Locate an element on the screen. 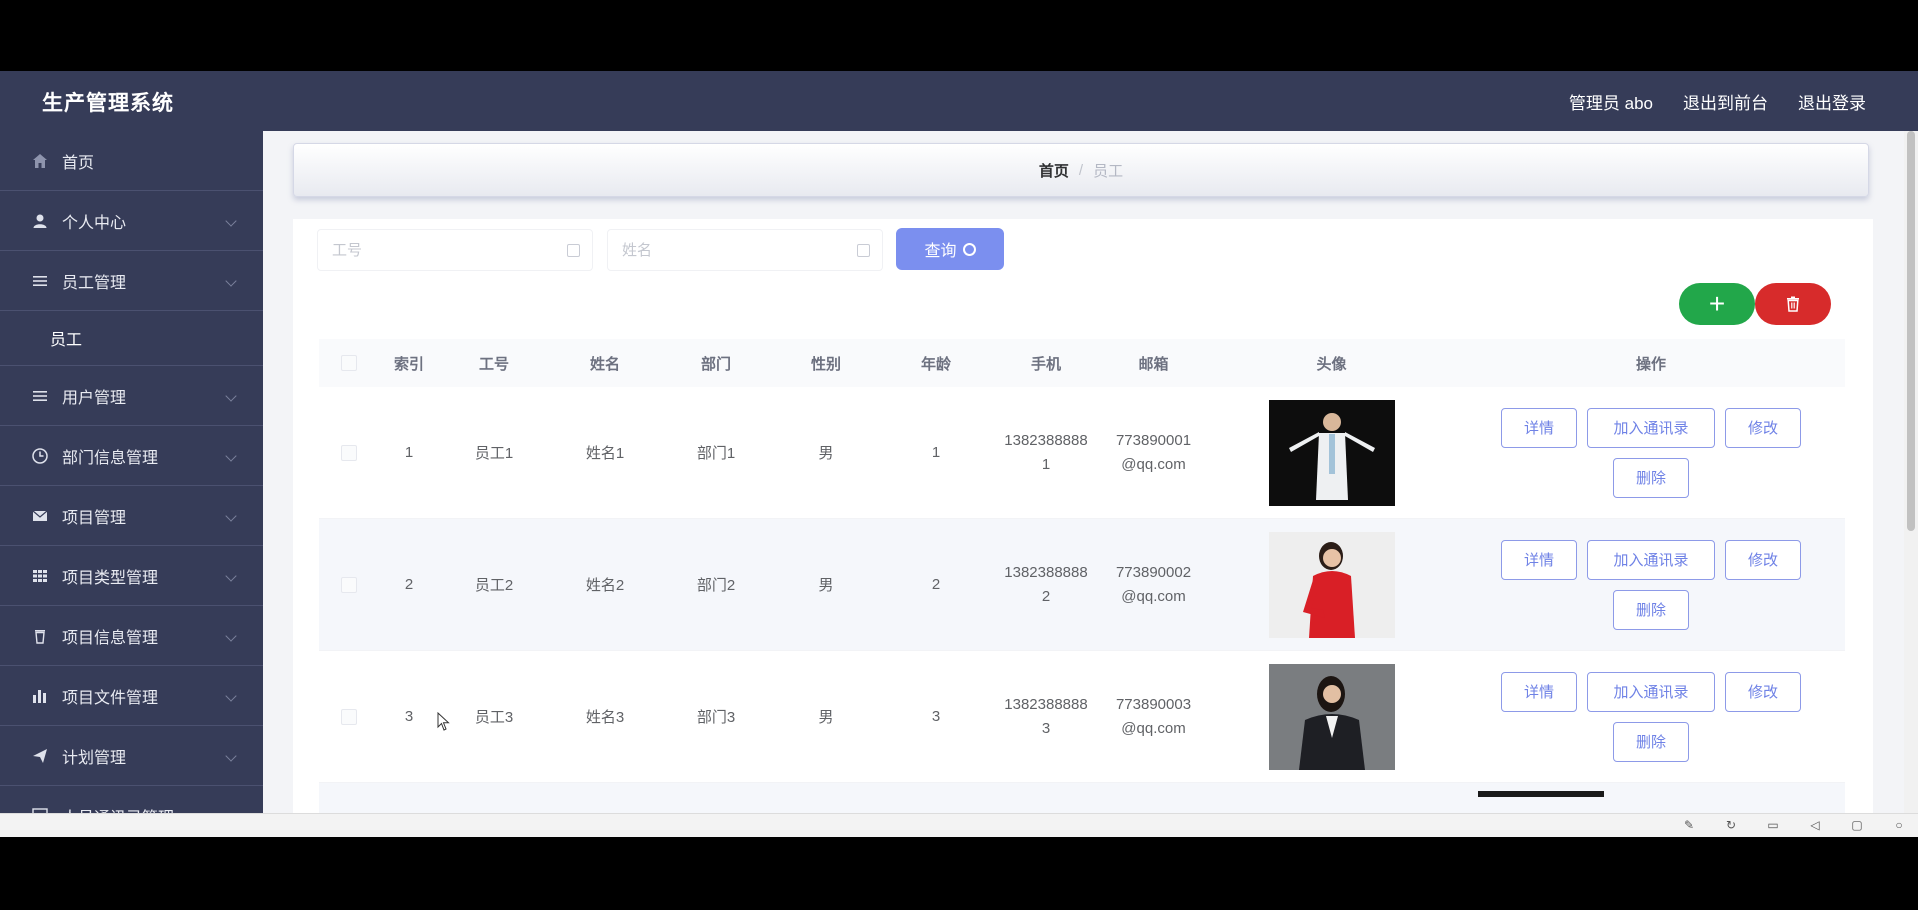  sidebar-item-label: 个人中心 is located at coordinates (94, 223).